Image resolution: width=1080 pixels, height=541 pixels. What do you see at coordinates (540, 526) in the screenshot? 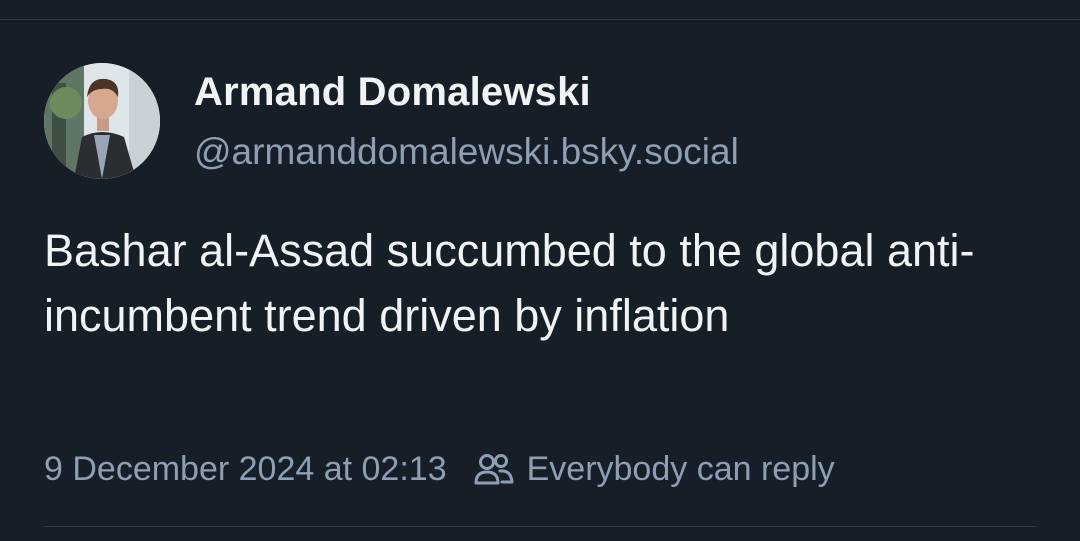
I see `bottom-divider` at bounding box center [540, 526].